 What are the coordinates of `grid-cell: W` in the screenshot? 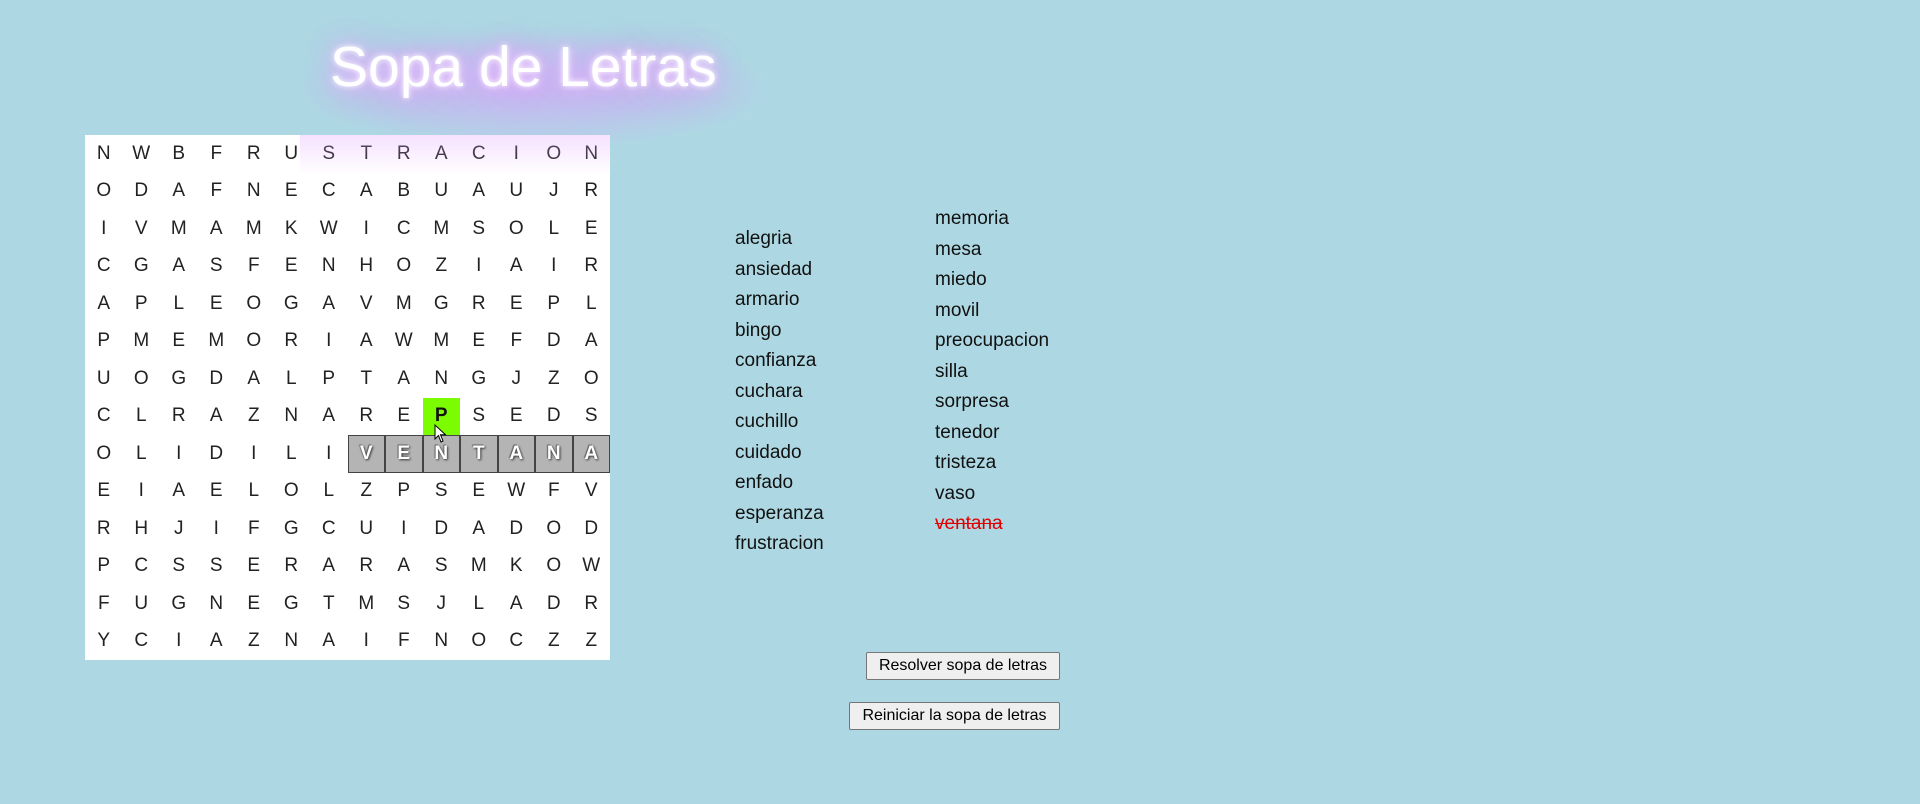 It's located at (592, 567).